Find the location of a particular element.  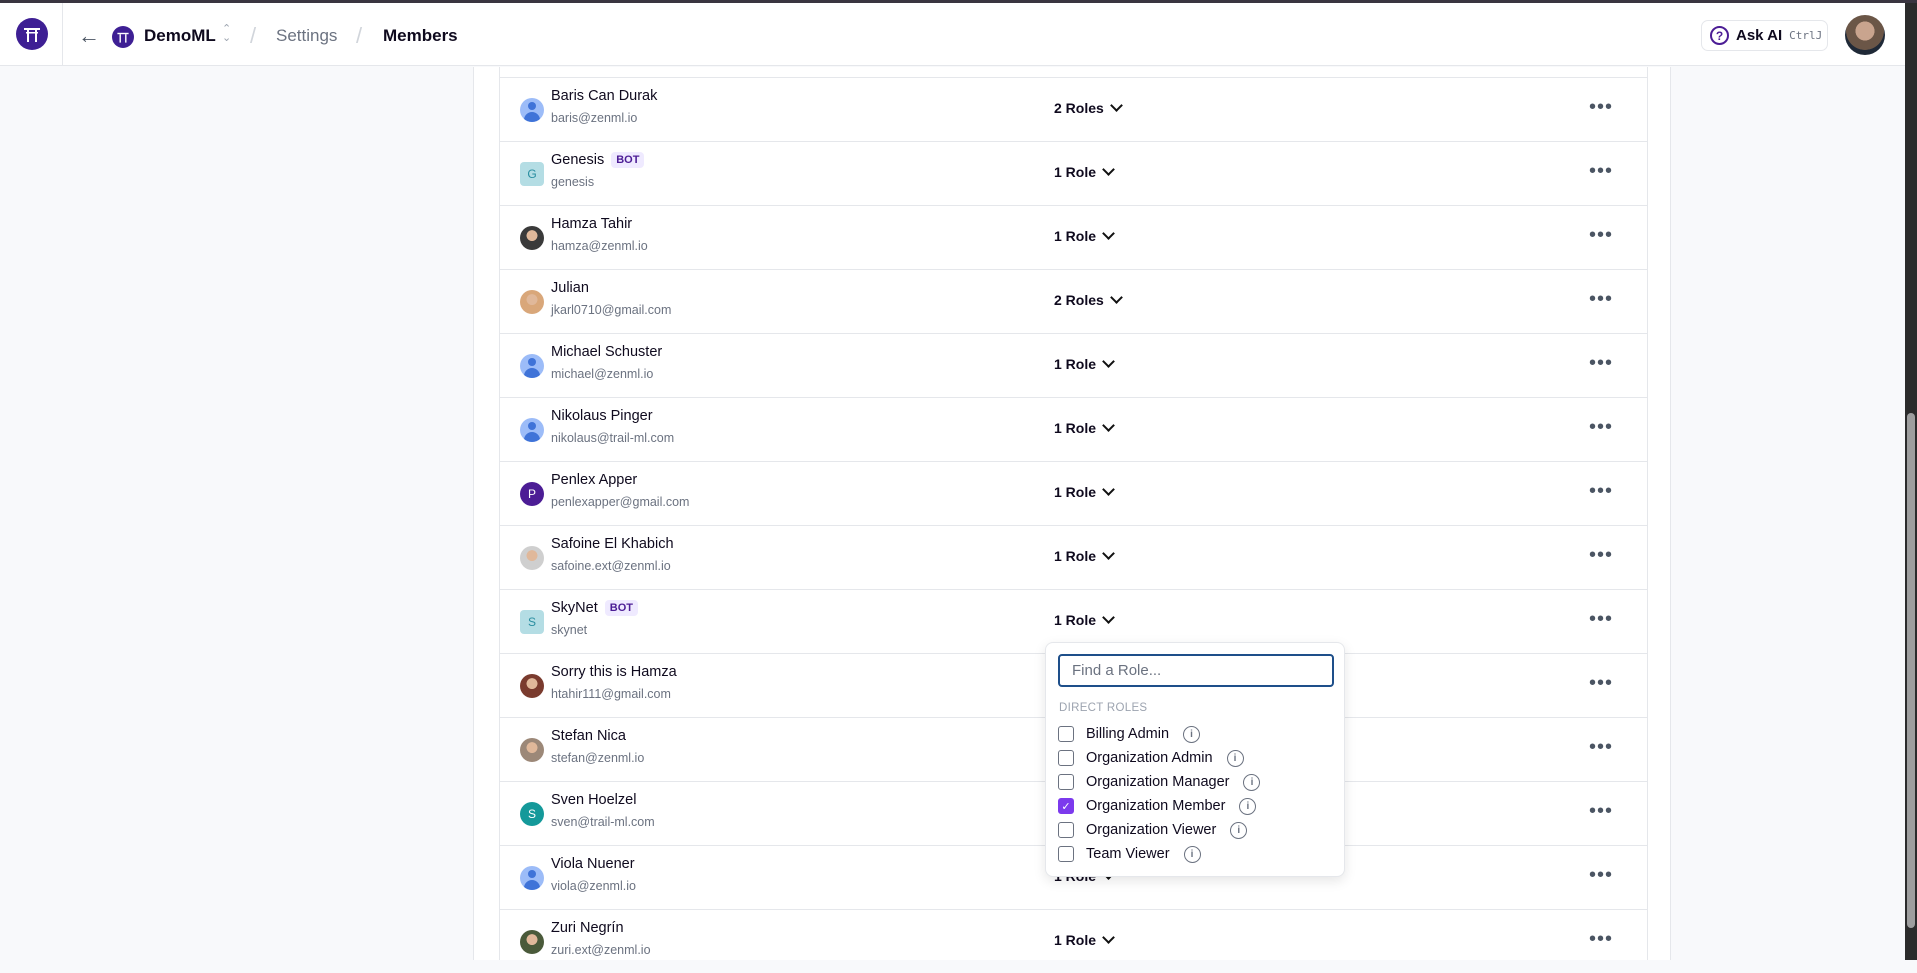

member-name-line: Nikolaus Pinger is located at coordinates (602, 416).